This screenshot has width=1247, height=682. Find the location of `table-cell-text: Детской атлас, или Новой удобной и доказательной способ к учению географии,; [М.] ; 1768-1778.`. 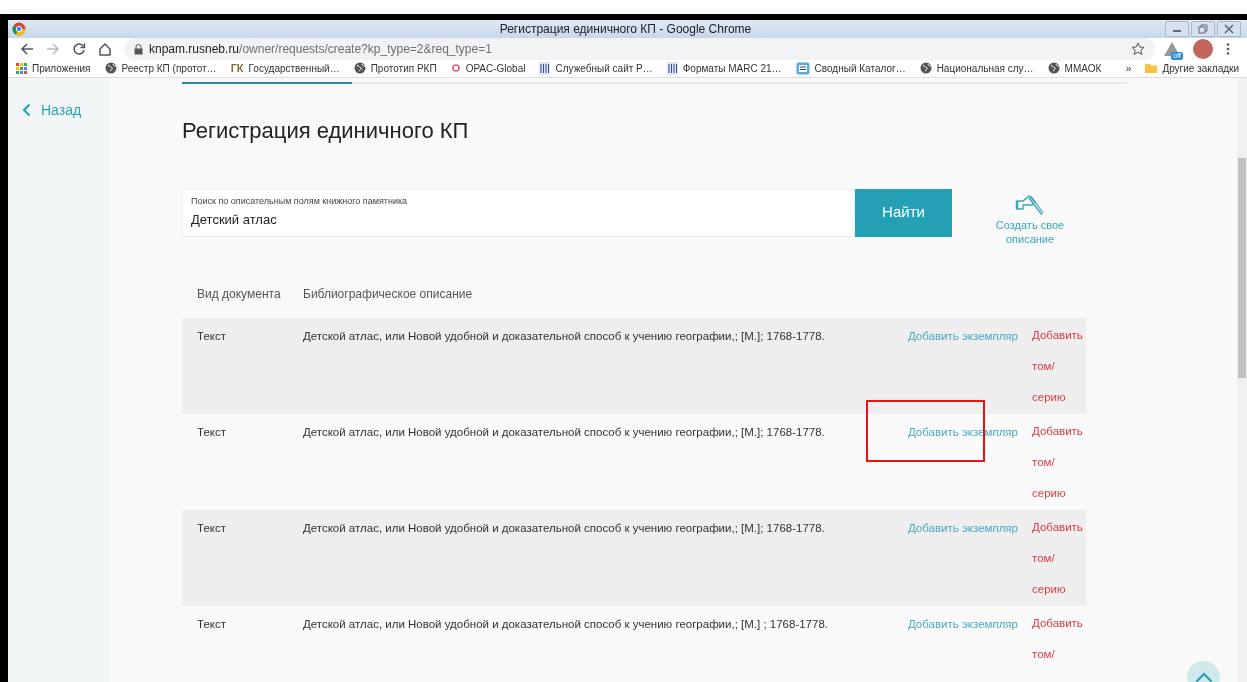

table-cell-text: Детской атлас, или Новой удобной и доказательной способ к учению географии,; [М.] ; 1768-1778. is located at coordinates (566, 624).